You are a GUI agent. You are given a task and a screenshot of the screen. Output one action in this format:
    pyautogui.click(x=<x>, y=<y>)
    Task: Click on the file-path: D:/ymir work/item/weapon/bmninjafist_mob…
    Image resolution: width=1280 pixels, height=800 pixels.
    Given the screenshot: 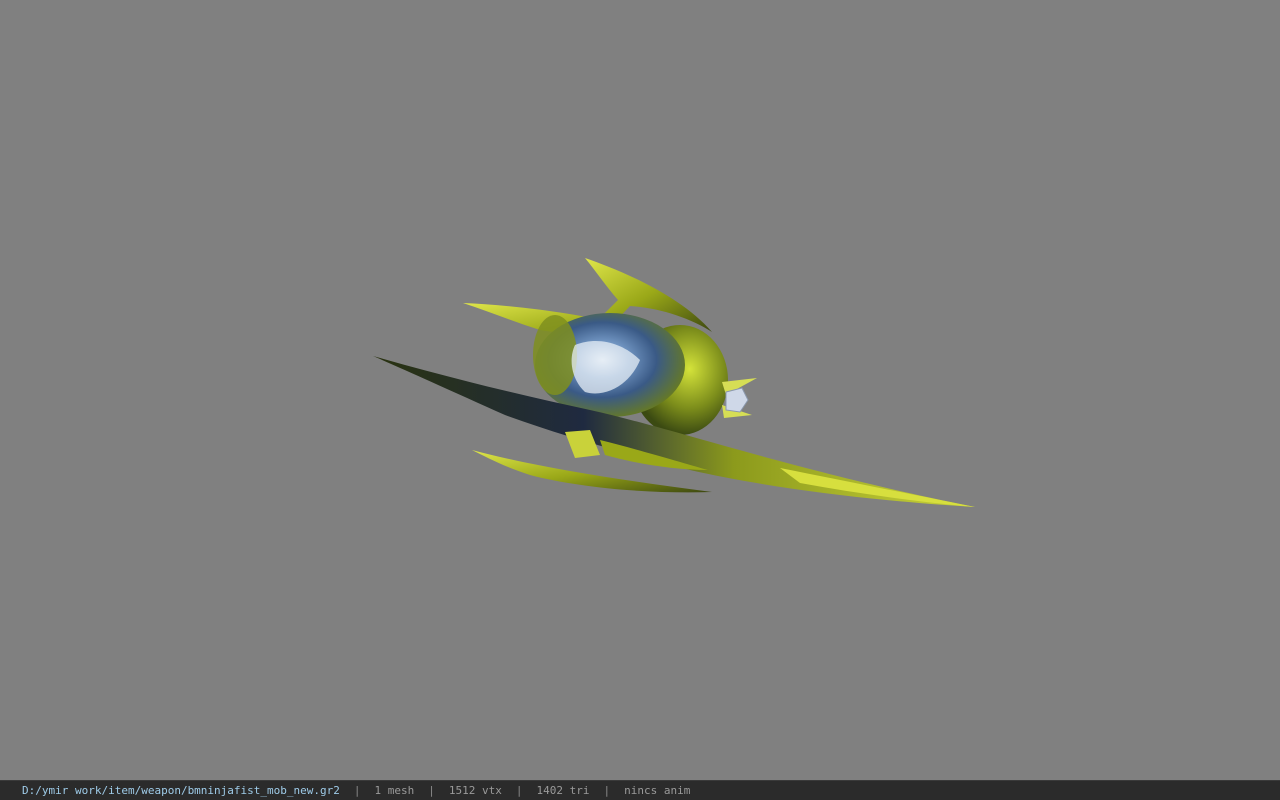 What is the action you would take?
    pyautogui.click(x=181, y=790)
    